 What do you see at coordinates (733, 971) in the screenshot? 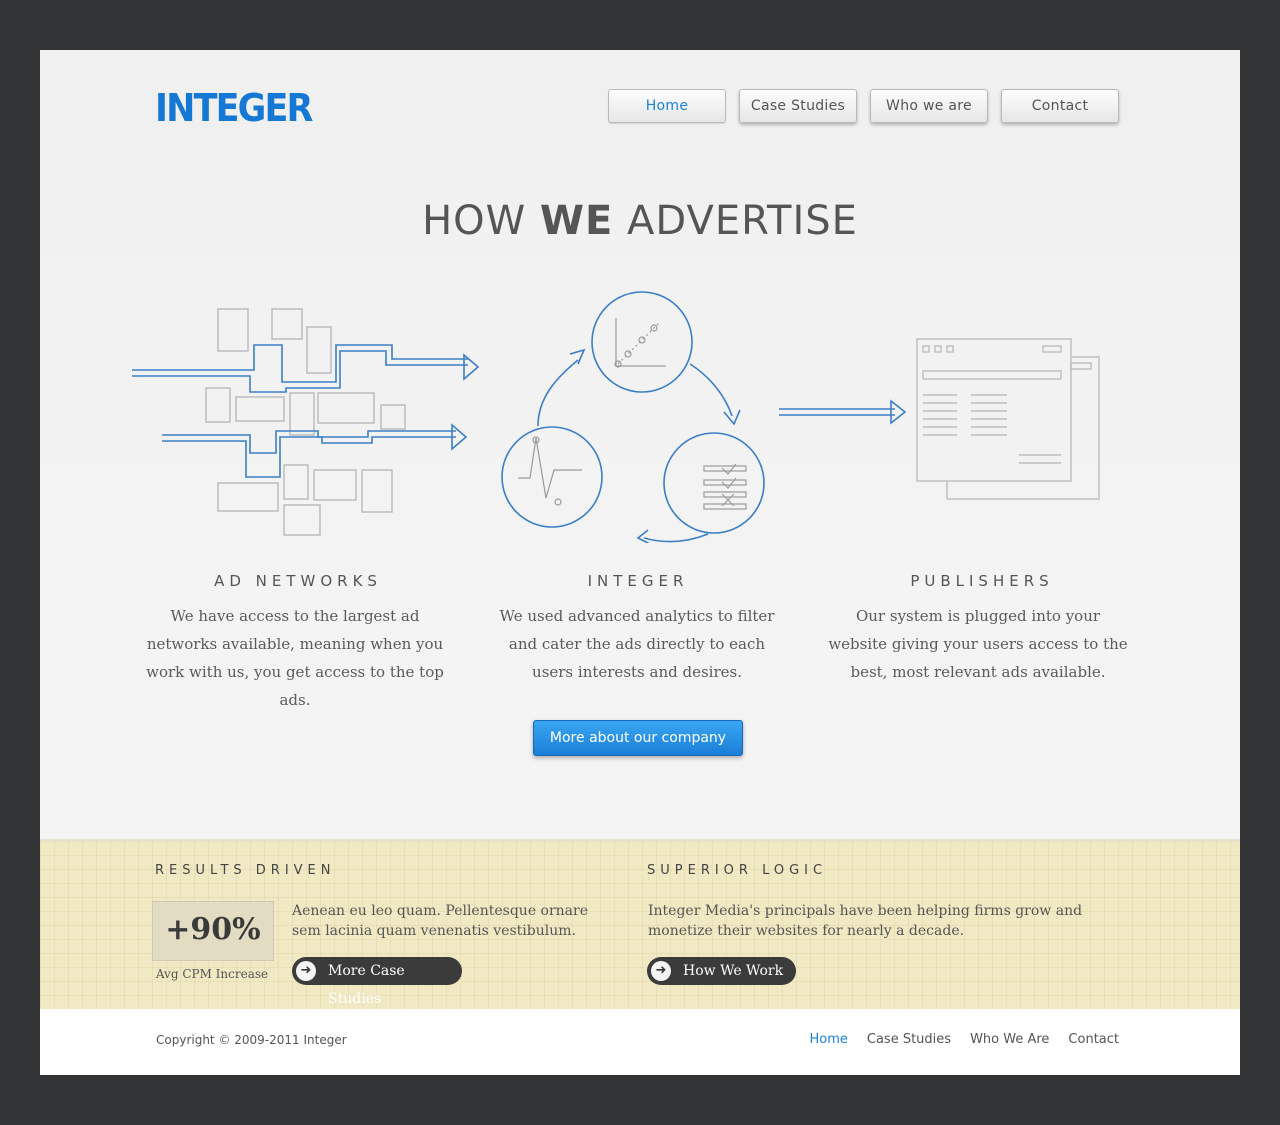
I see `how-we-work-label: How We Work` at bounding box center [733, 971].